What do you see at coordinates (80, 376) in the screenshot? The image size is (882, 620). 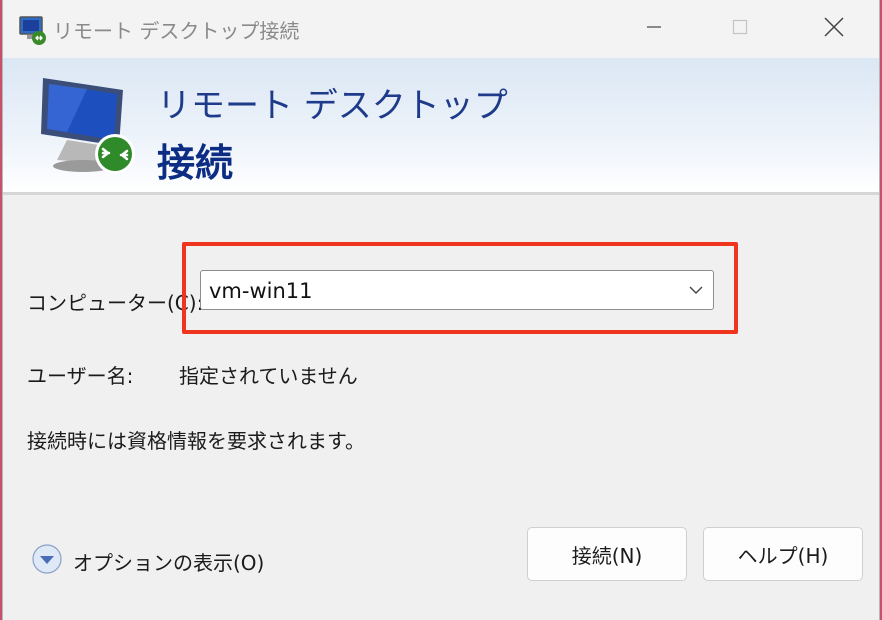 I see `user-label: ユーザー名:` at bounding box center [80, 376].